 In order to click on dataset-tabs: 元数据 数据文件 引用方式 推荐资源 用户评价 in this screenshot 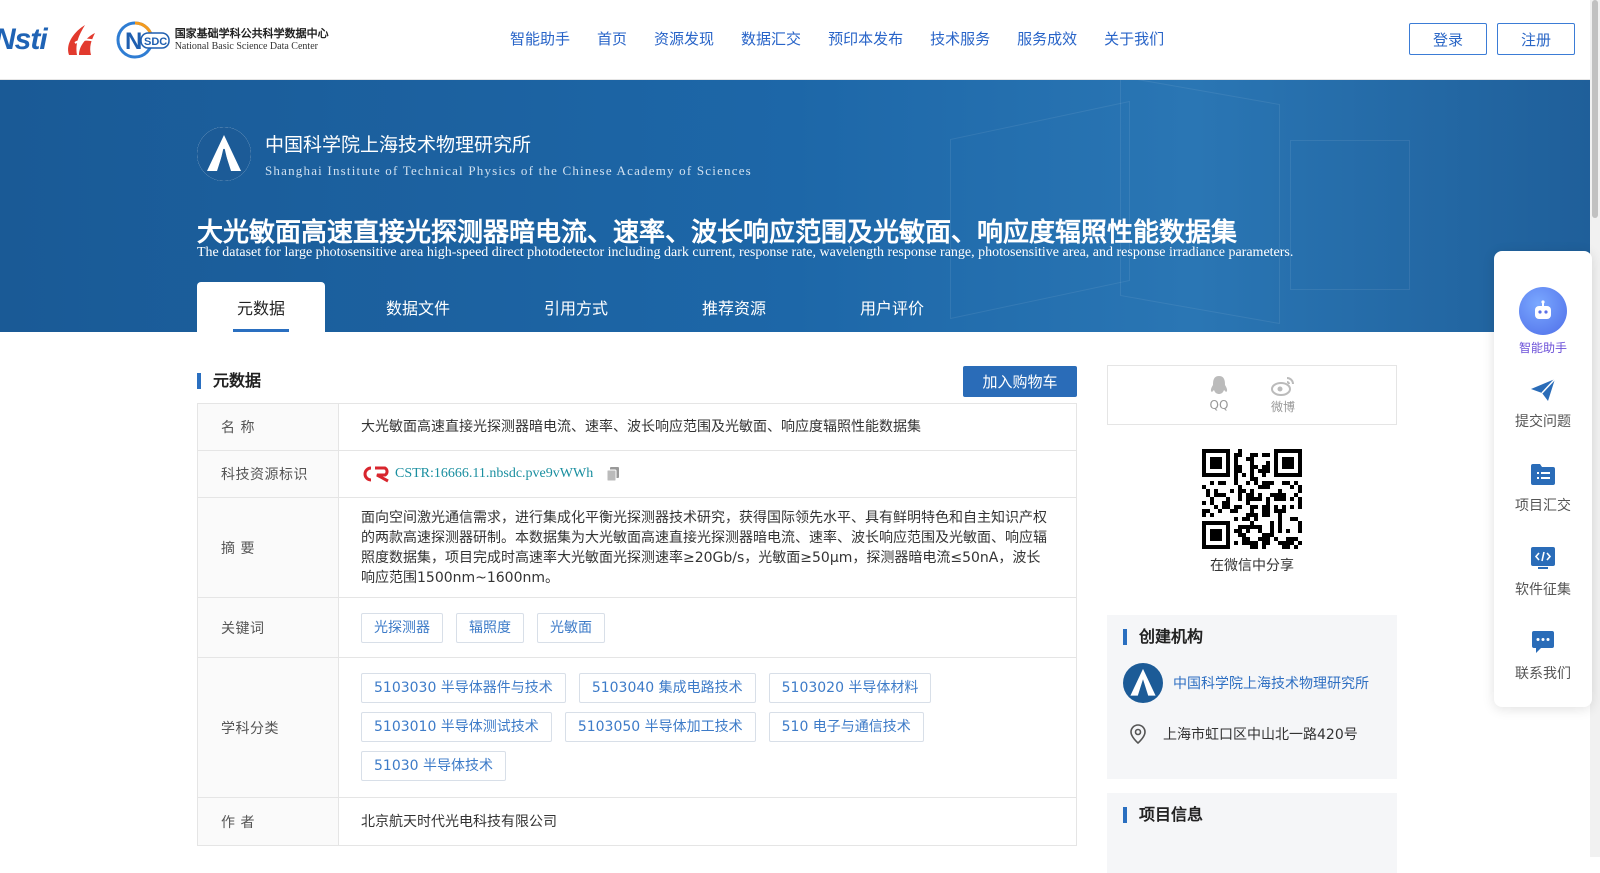, I will do `click(584, 307)`.